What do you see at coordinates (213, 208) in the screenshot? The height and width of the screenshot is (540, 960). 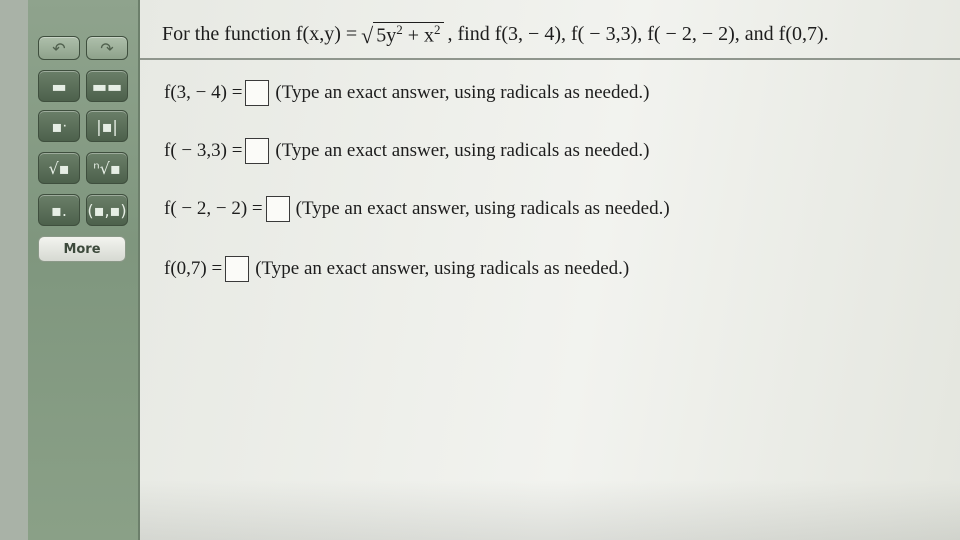 I see `question-label: f( − 2, − 2) =` at bounding box center [213, 208].